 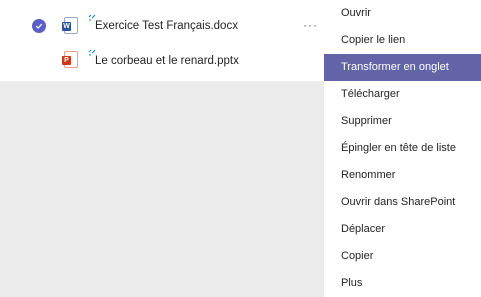 I want to click on file-name: Le corbeau et le renard.pptx, so click(x=167, y=61).